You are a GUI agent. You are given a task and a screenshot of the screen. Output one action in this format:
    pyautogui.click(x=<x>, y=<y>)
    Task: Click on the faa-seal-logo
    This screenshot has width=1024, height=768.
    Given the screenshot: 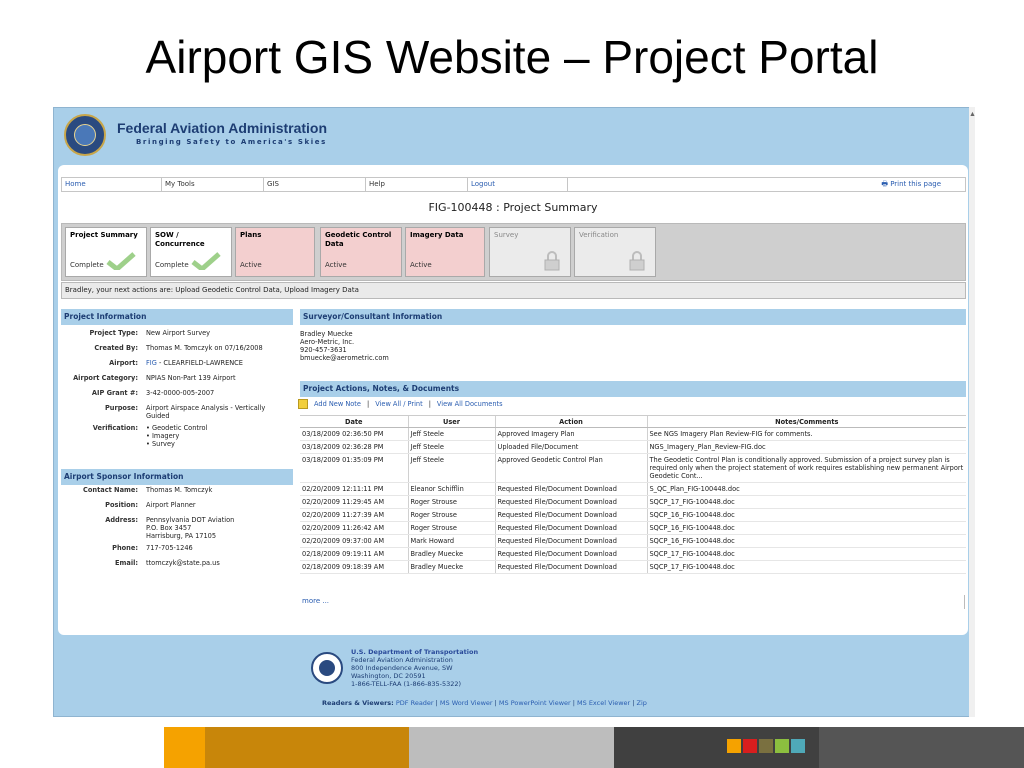 What is the action you would take?
    pyautogui.click(x=85, y=135)
    